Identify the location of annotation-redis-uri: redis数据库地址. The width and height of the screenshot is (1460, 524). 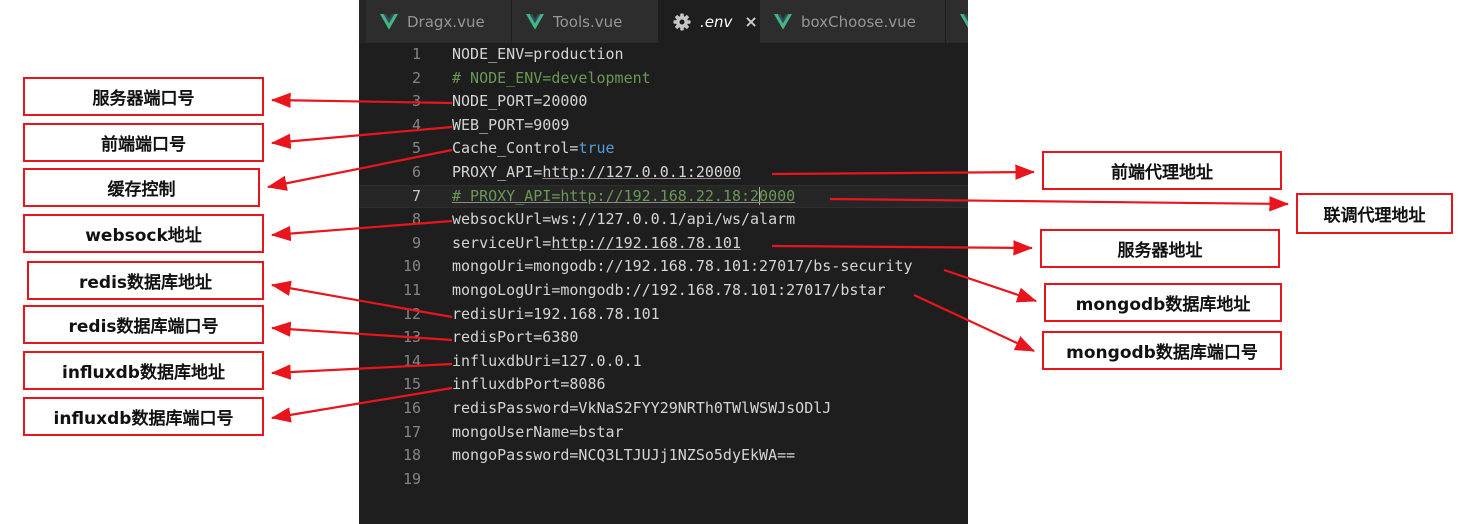
(145, 280).